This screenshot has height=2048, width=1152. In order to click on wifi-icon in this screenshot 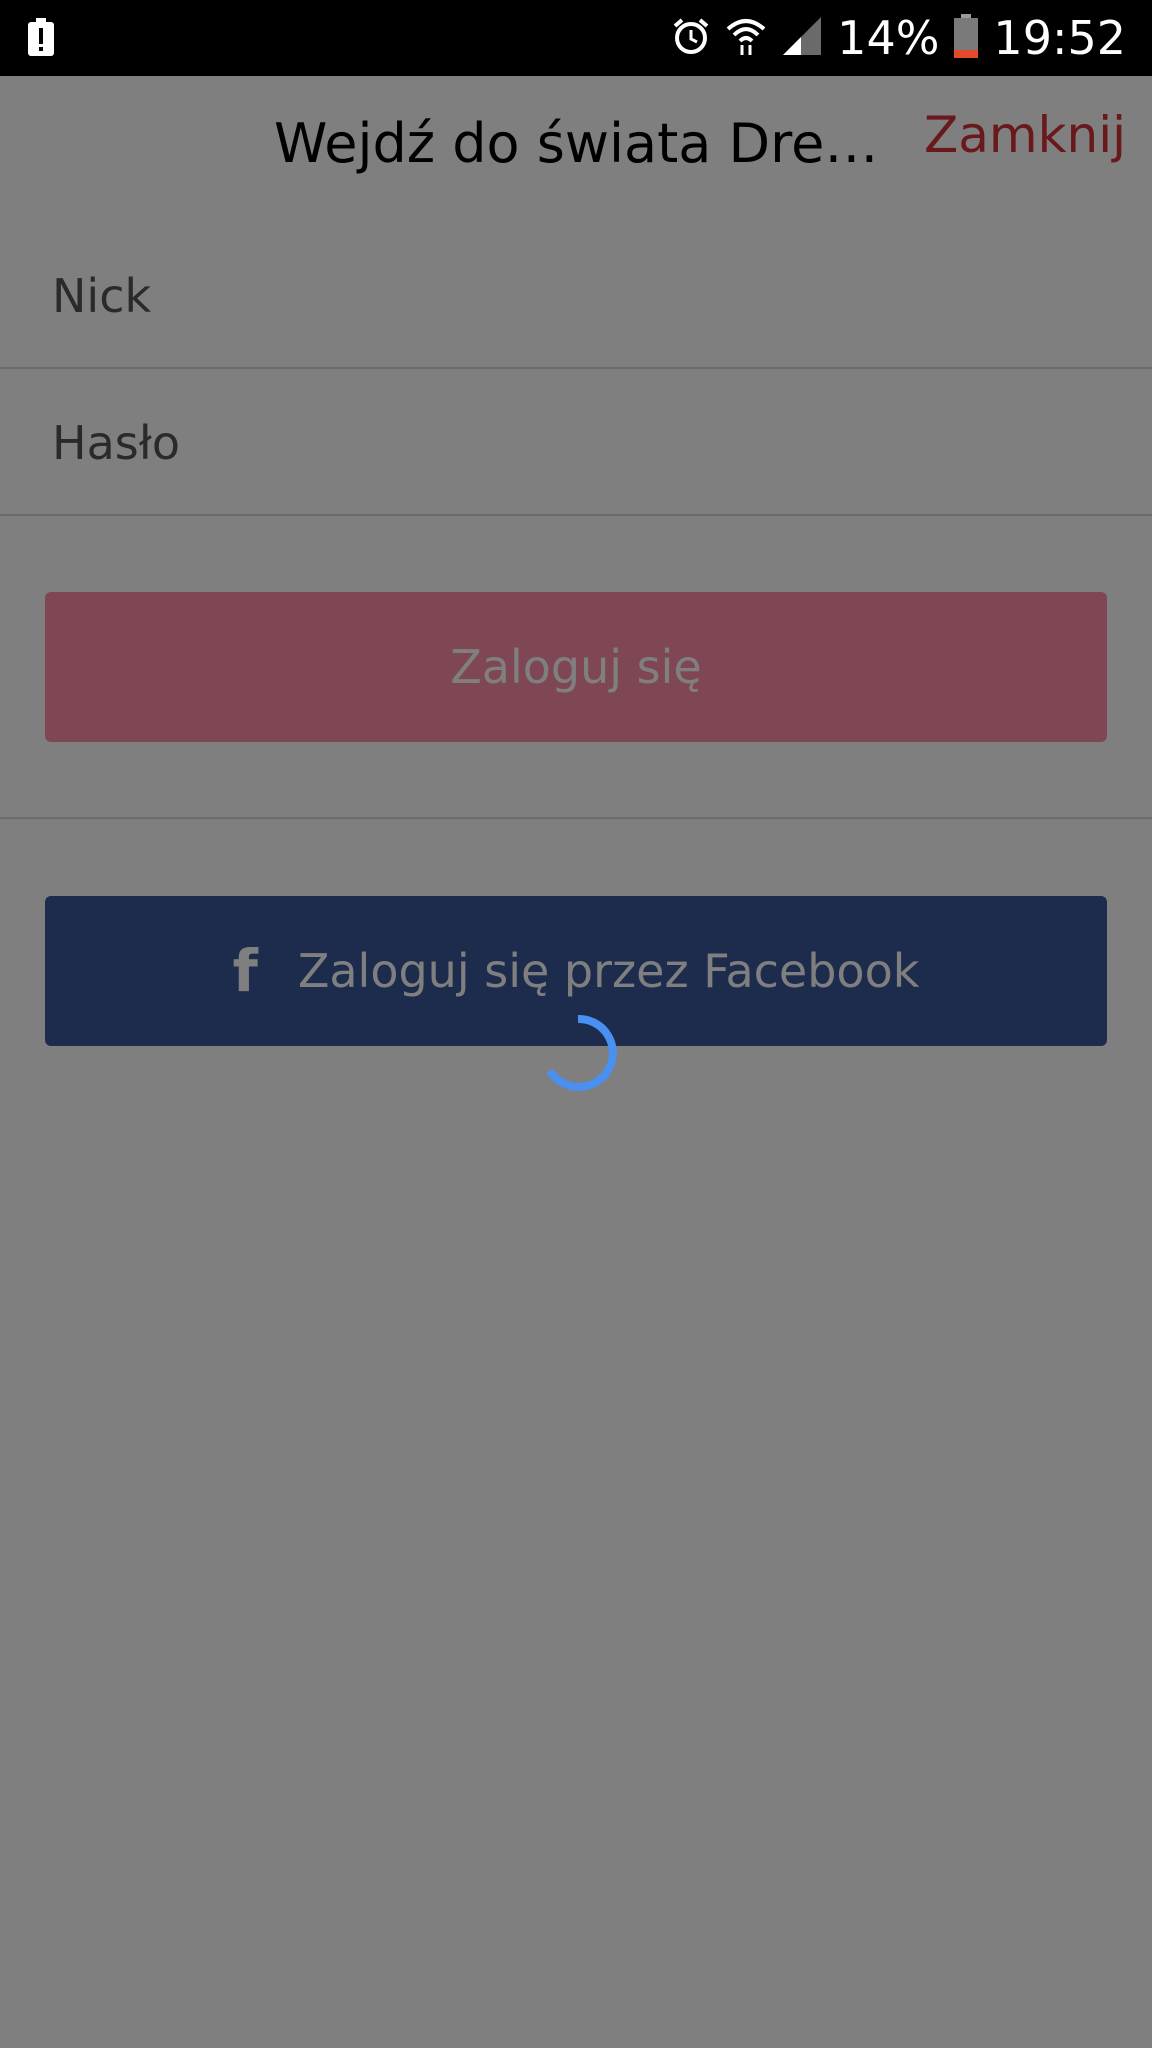, I will do `click(746, 38)`.